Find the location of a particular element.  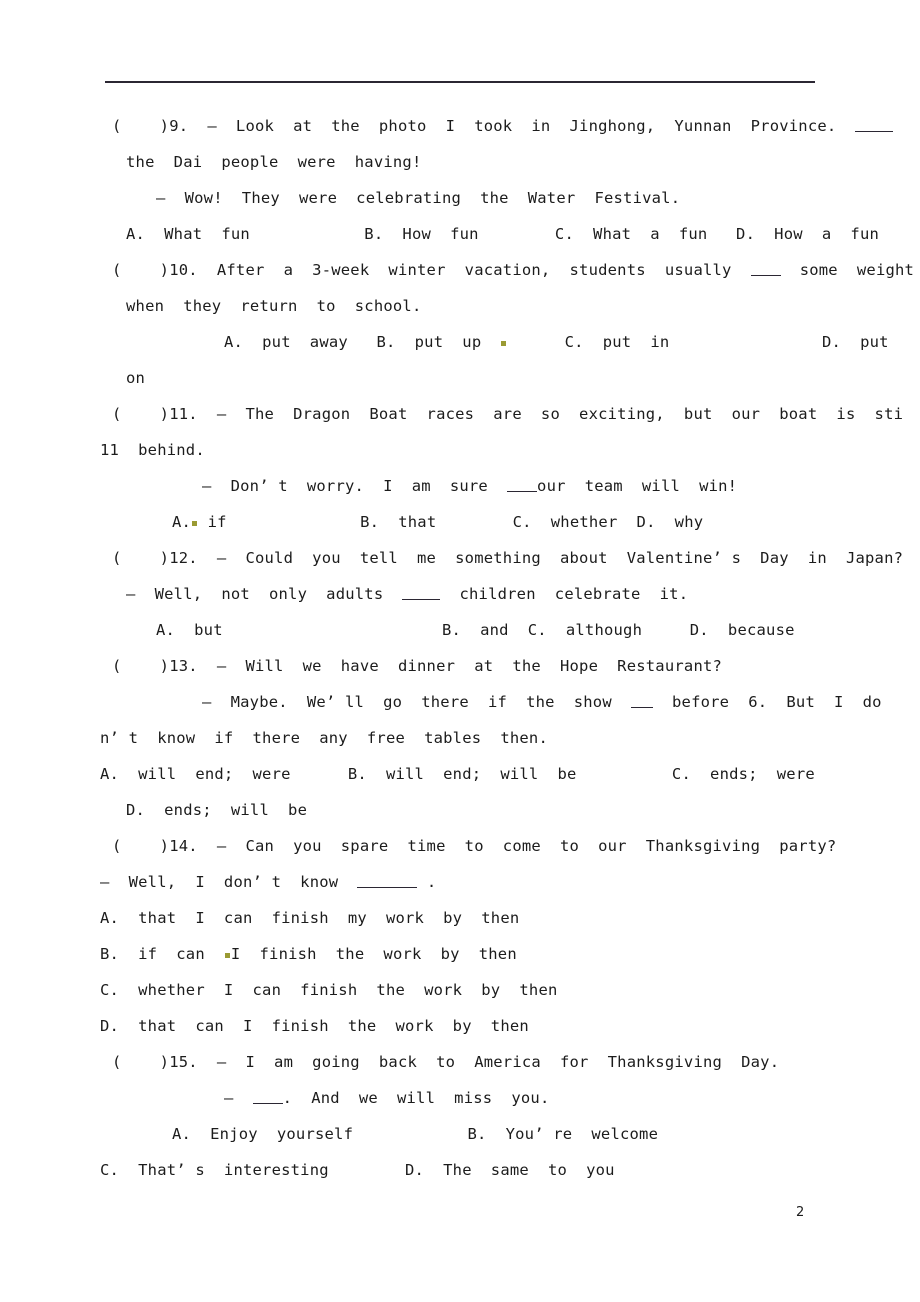

header-separator-rule is located at coordinates (460, 82).